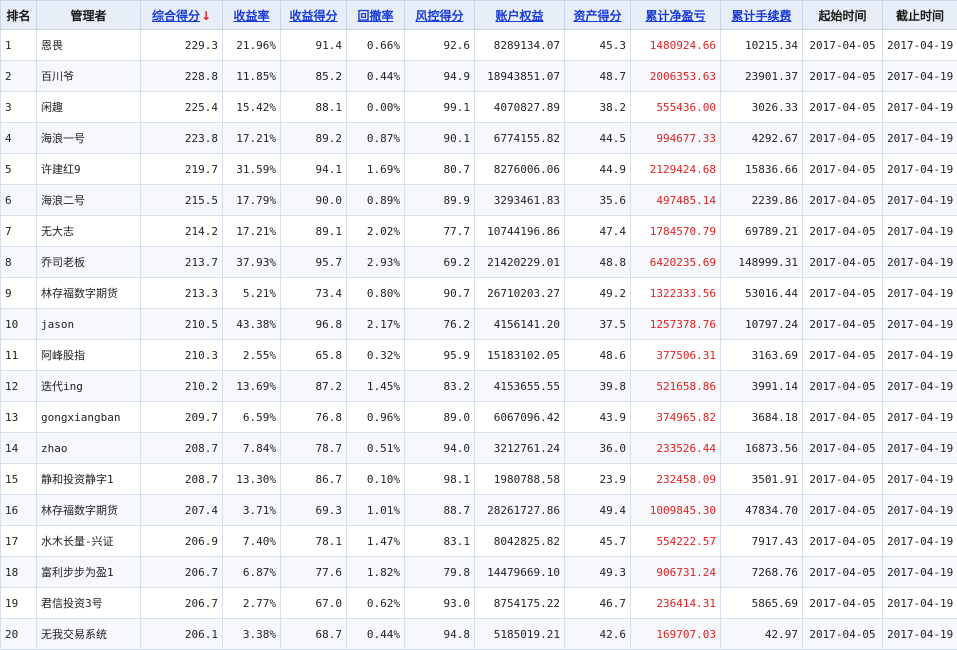  Describe the element at coordinates (252, 45) in the screenshot. I see `cell-return-rate: 21.96%` at that location.